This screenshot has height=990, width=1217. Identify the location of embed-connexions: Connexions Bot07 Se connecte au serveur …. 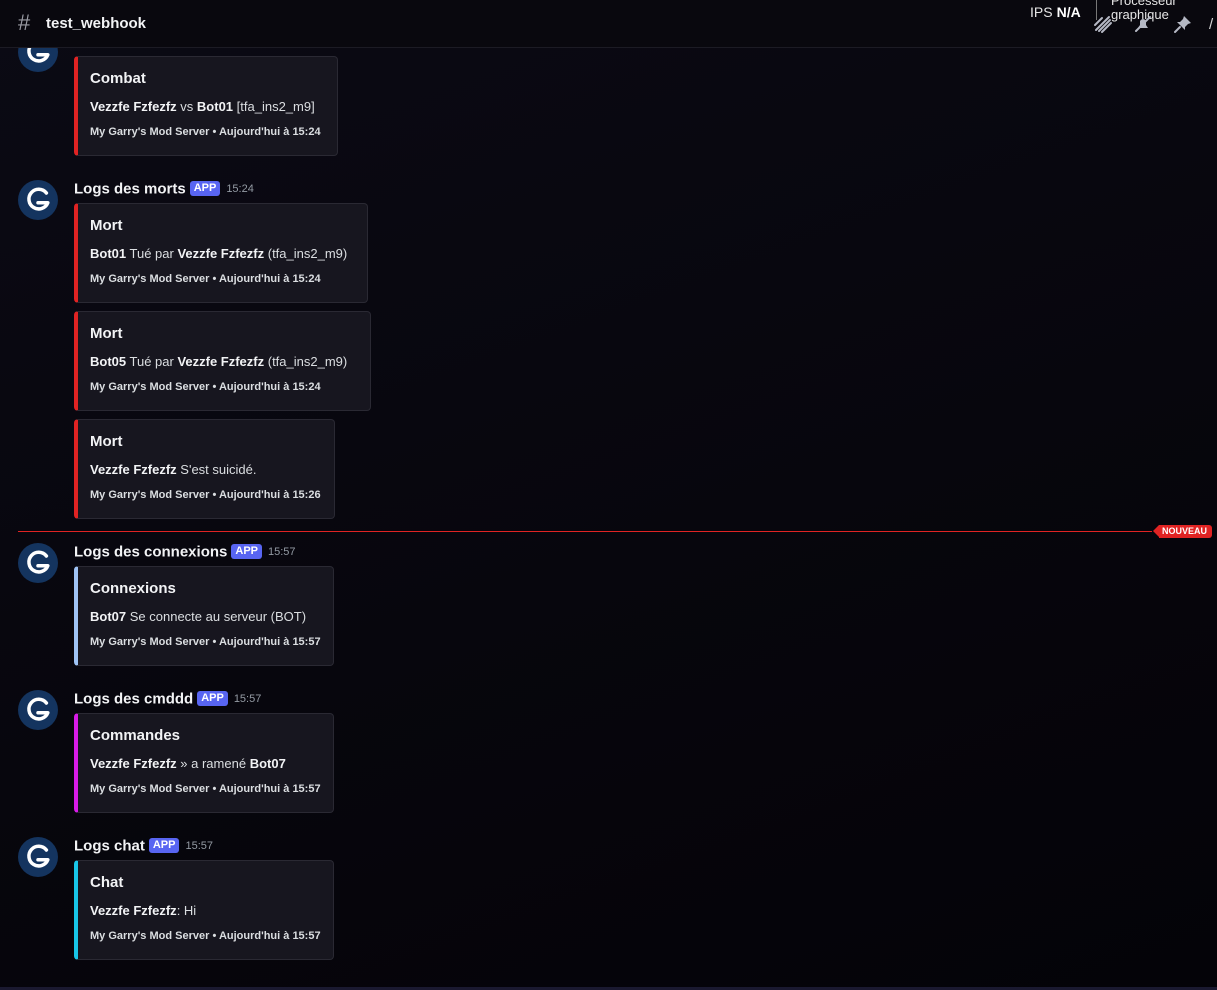
(204, 616).